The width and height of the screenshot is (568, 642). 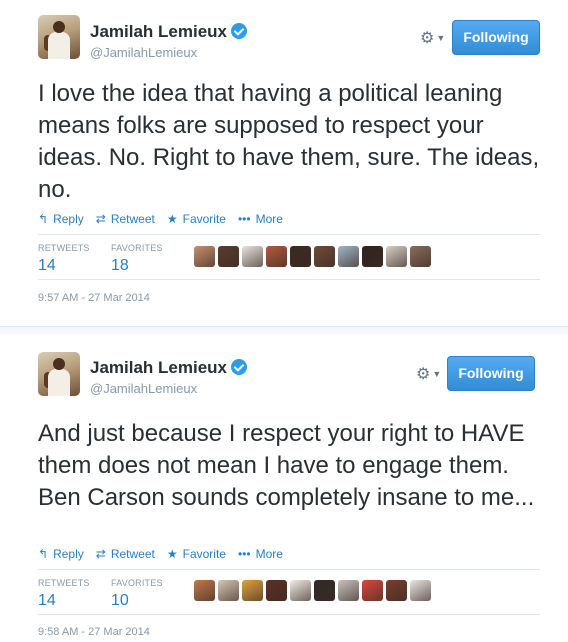 I want to click on favorites-count: 10, so click(x=120, y=600).